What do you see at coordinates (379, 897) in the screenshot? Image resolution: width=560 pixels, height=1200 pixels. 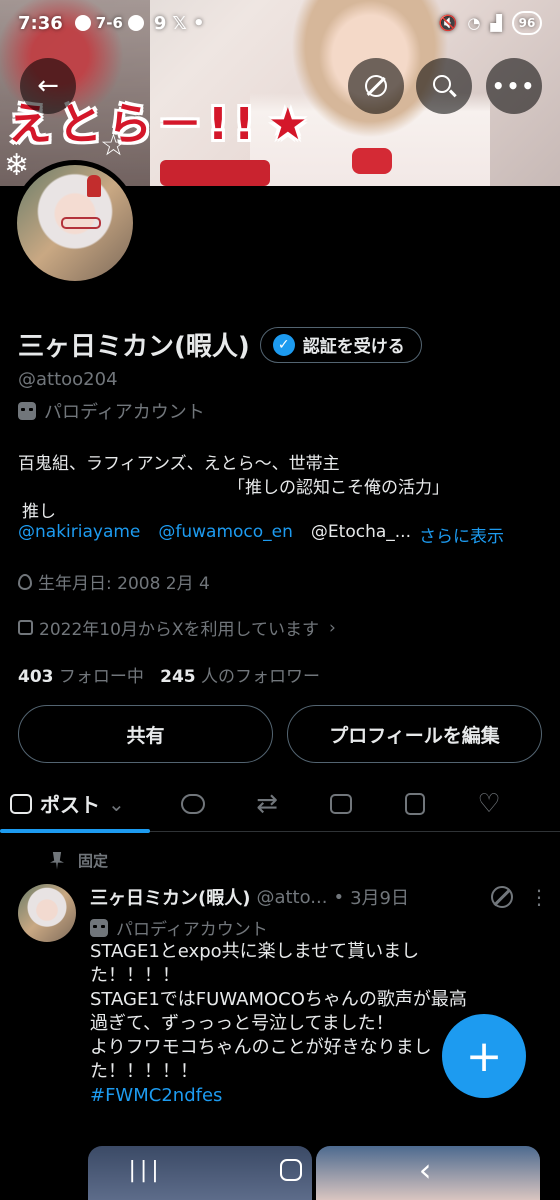 I see `post-date: 3月9日` at bounding box center [379, 897].